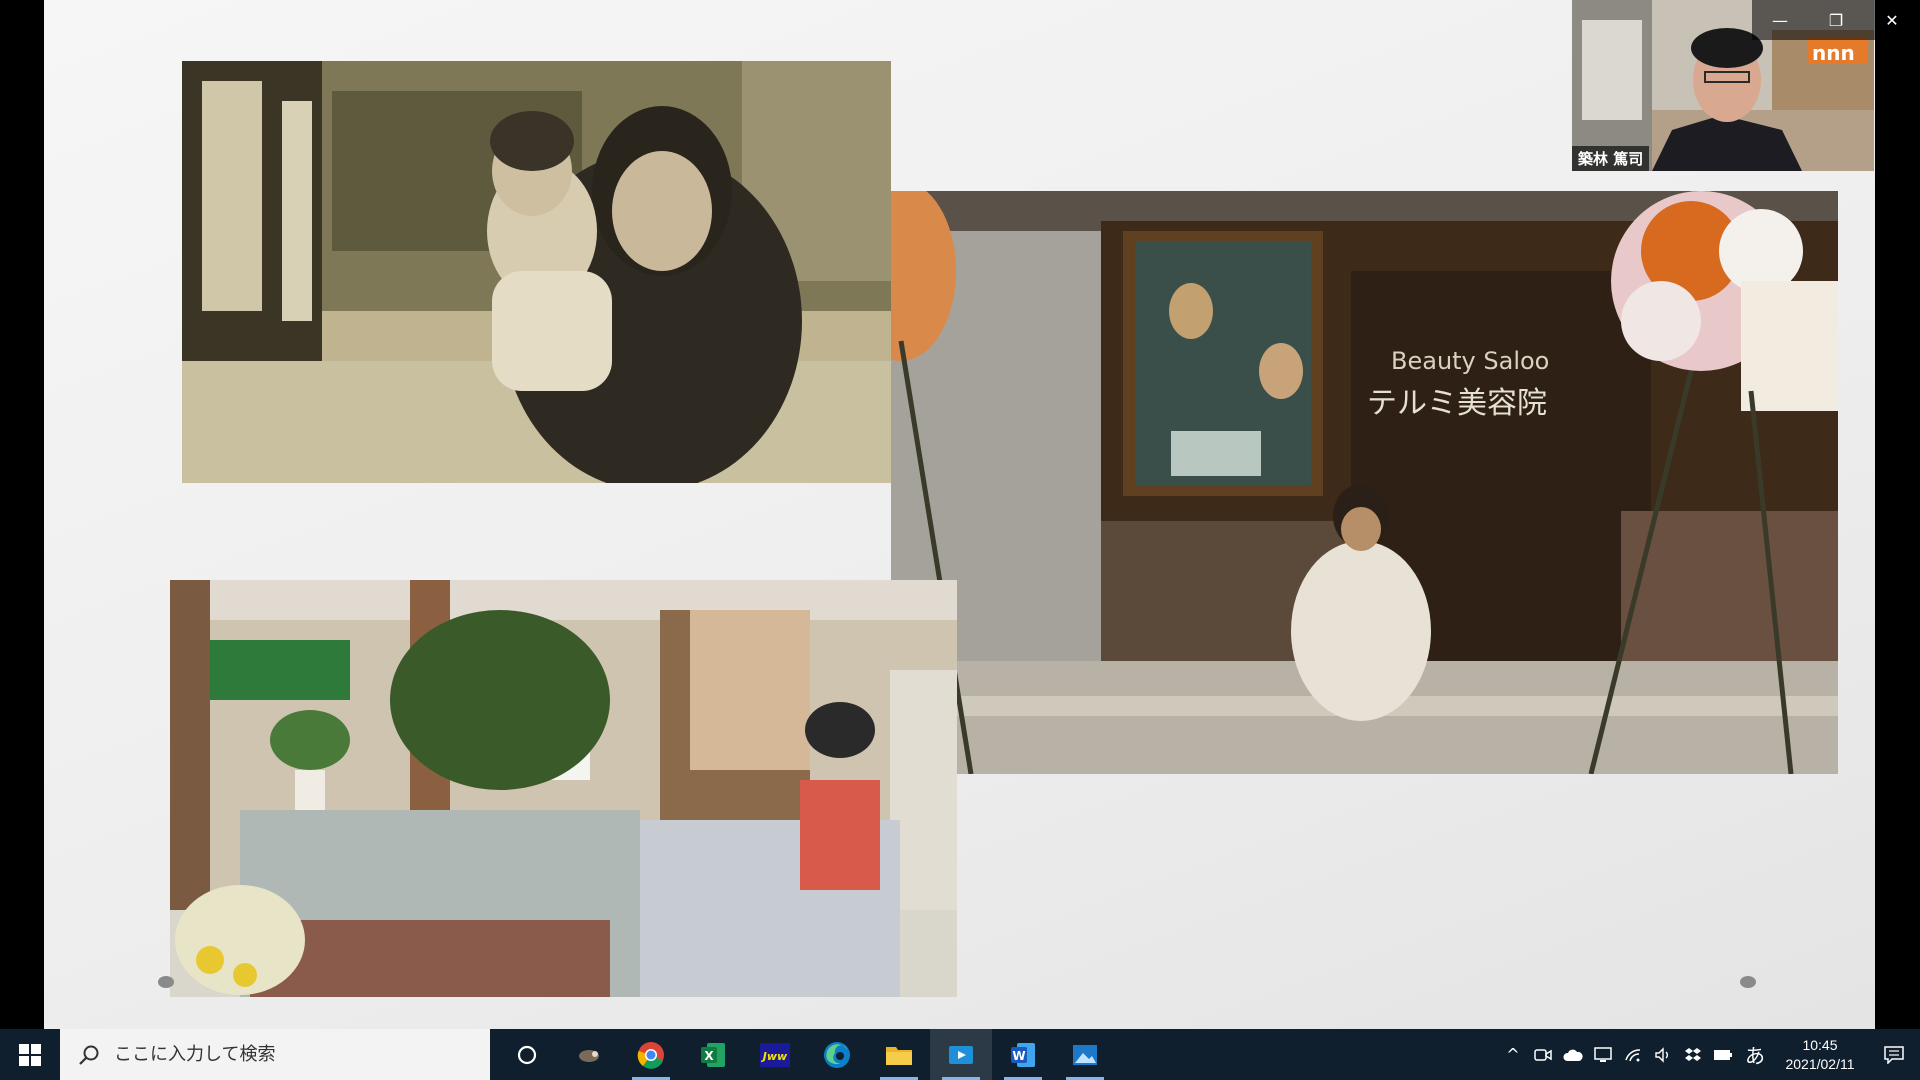 The height and width of the screenshot is (1080, 1920). I want to click on volume-icon, so click(1663, 1054).